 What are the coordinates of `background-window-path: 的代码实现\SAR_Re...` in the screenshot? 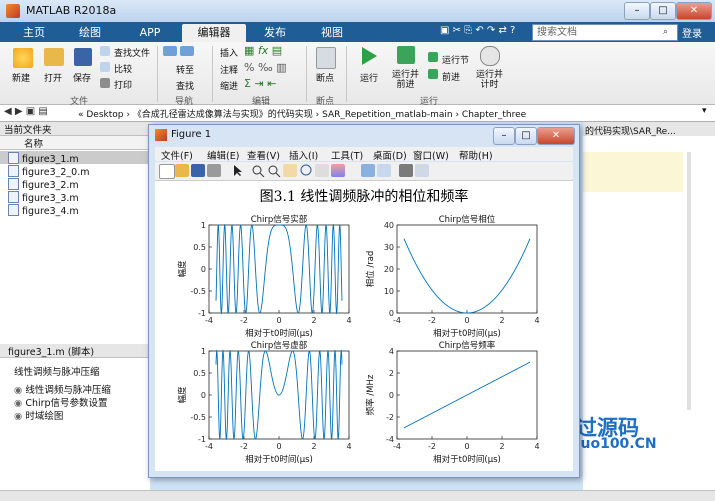 It's located at (630, 132).